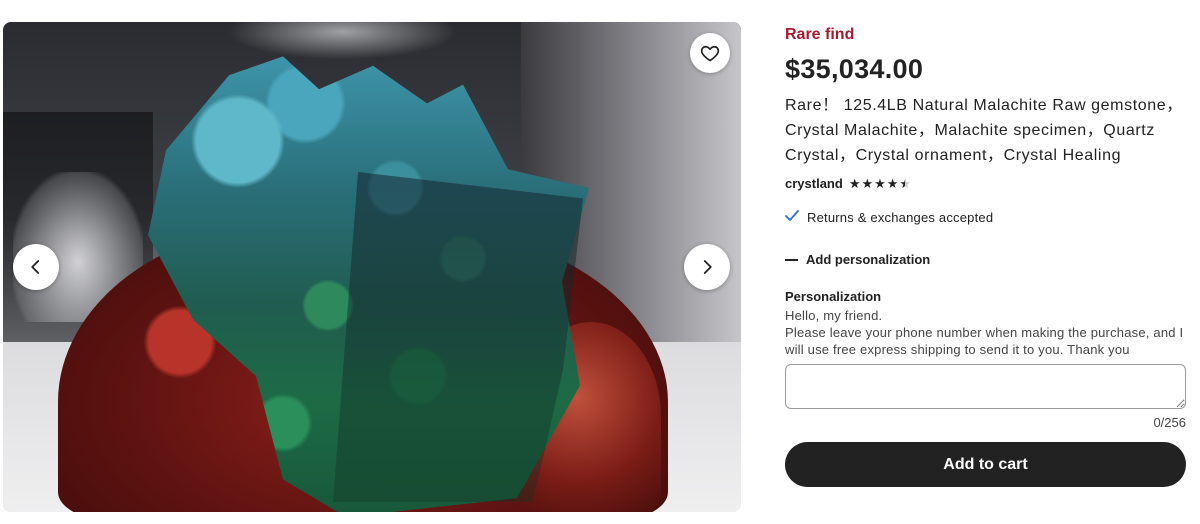 The width and height of the screenshot is (1200, 524). I want to click on personalization-heading: Personalization, so click(833, 296).